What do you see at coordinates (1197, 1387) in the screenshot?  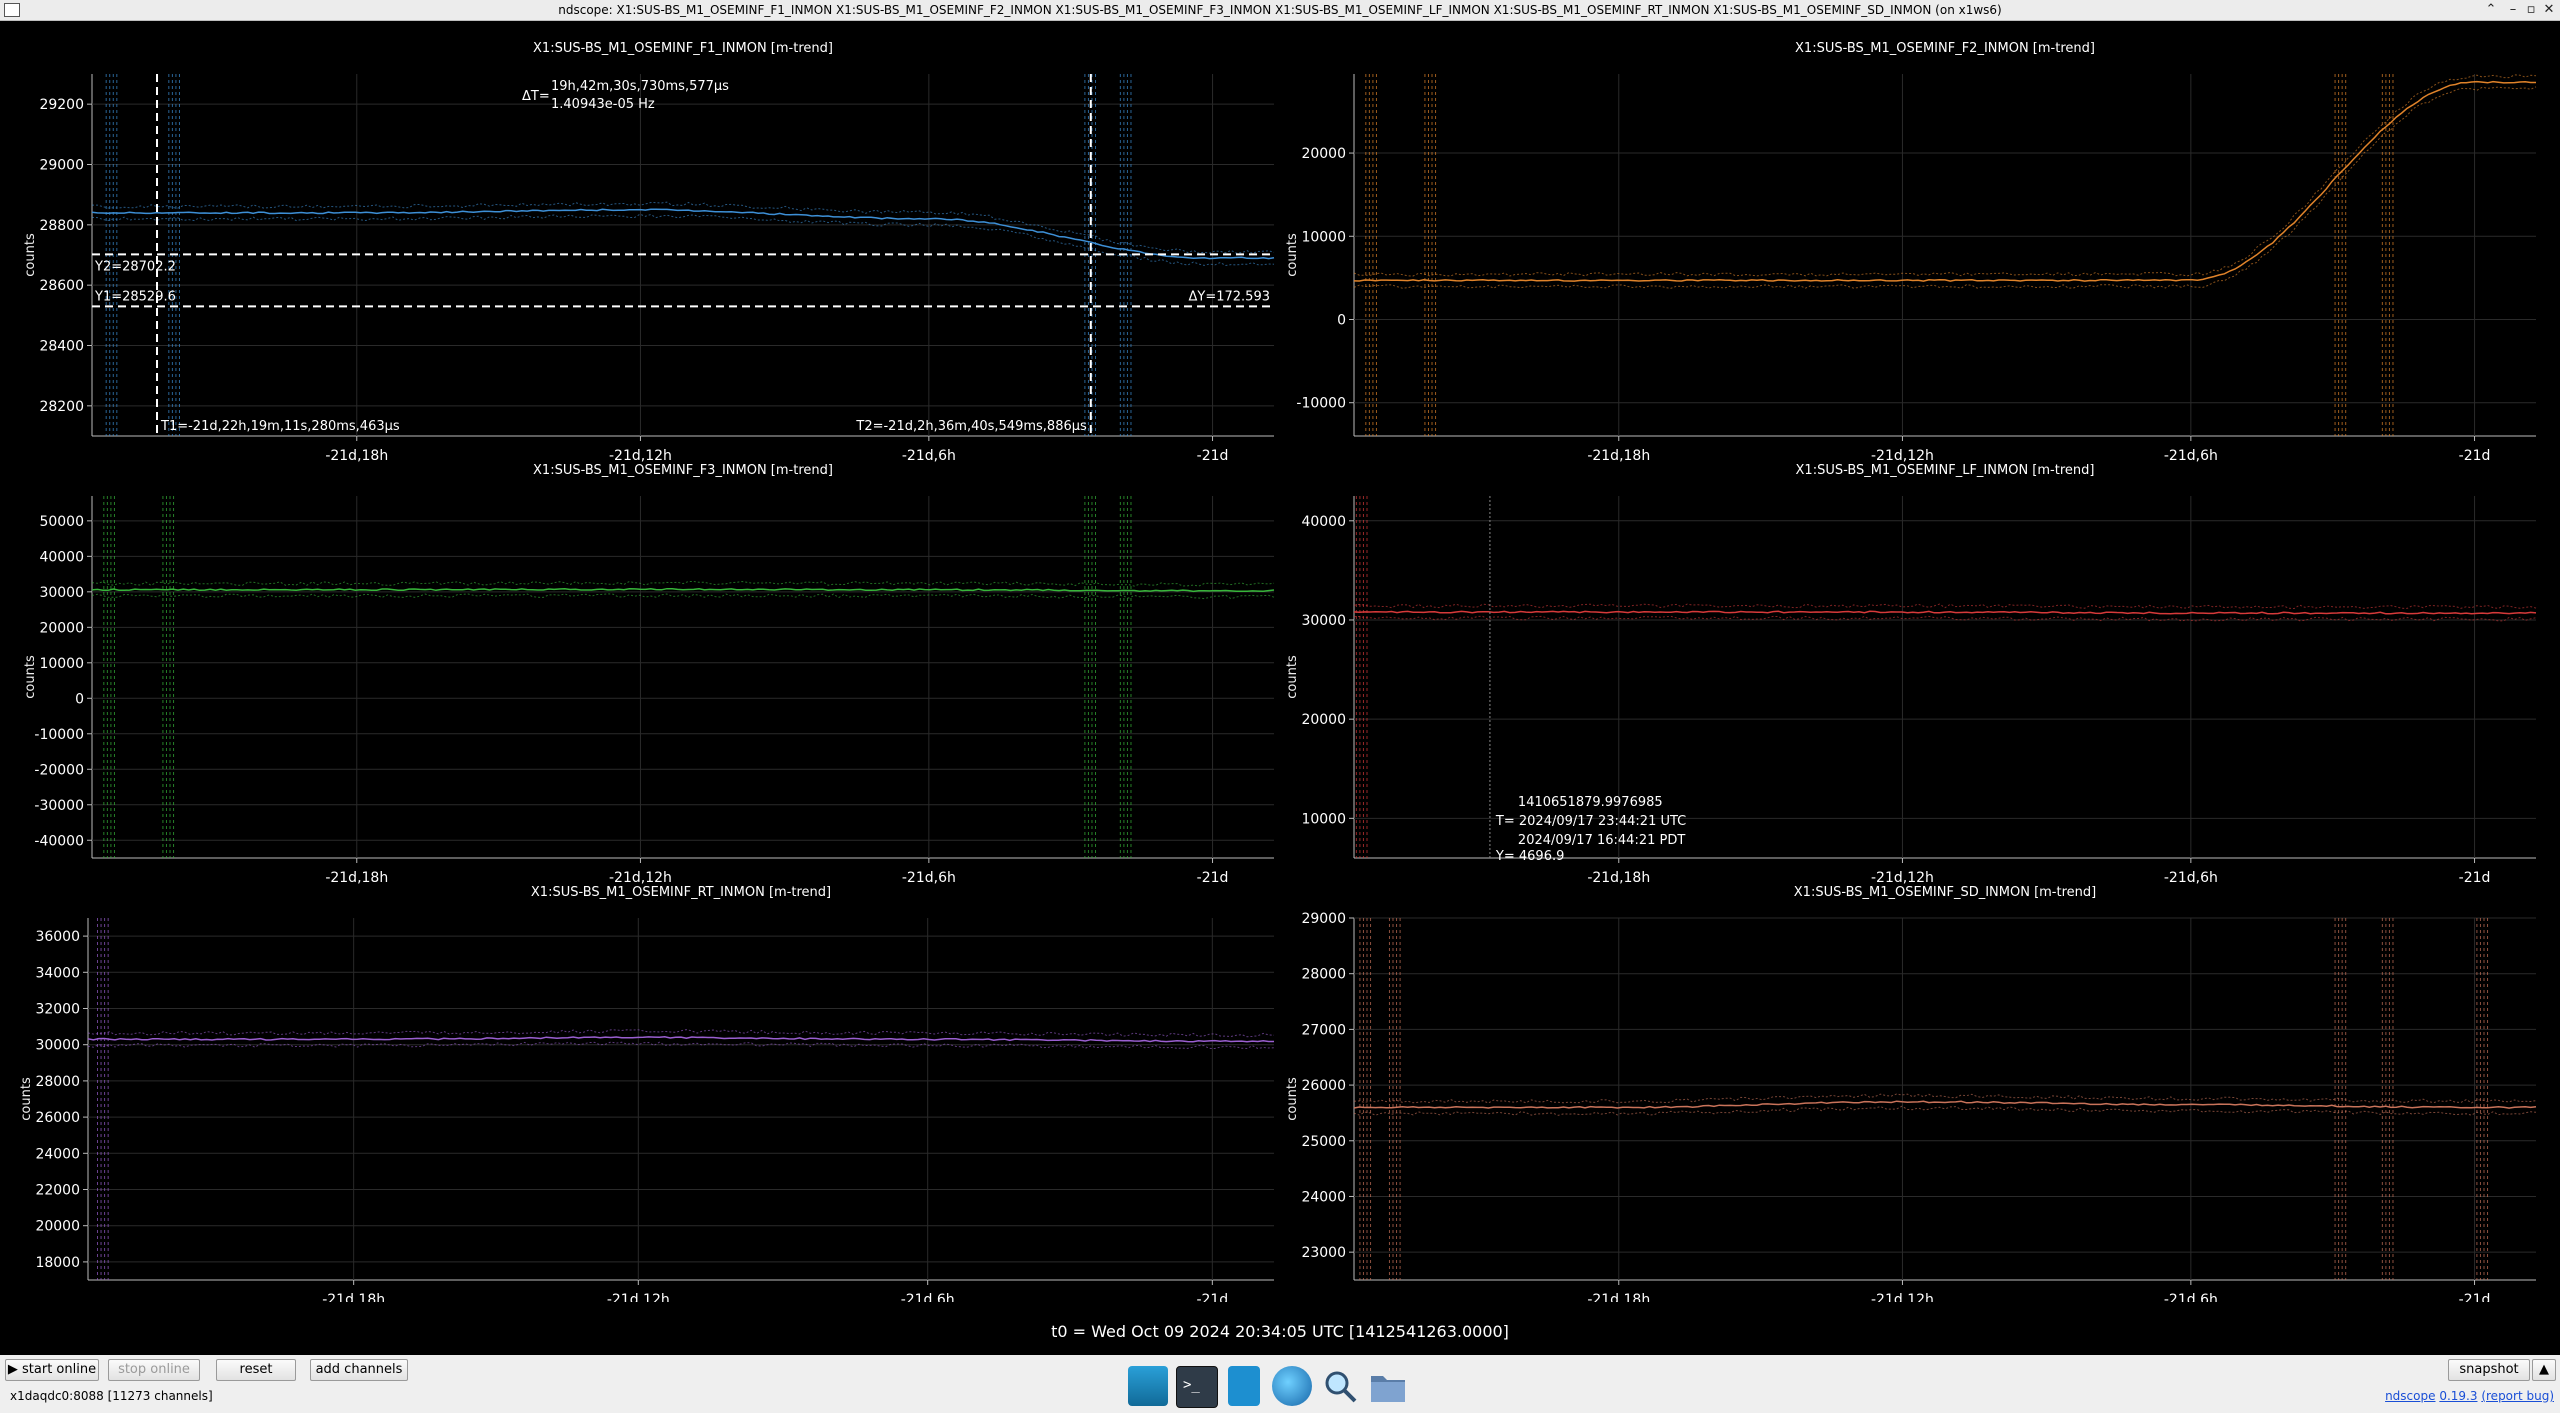 I see `terminal-icon: >_` at bounding box center [1197, 1387].